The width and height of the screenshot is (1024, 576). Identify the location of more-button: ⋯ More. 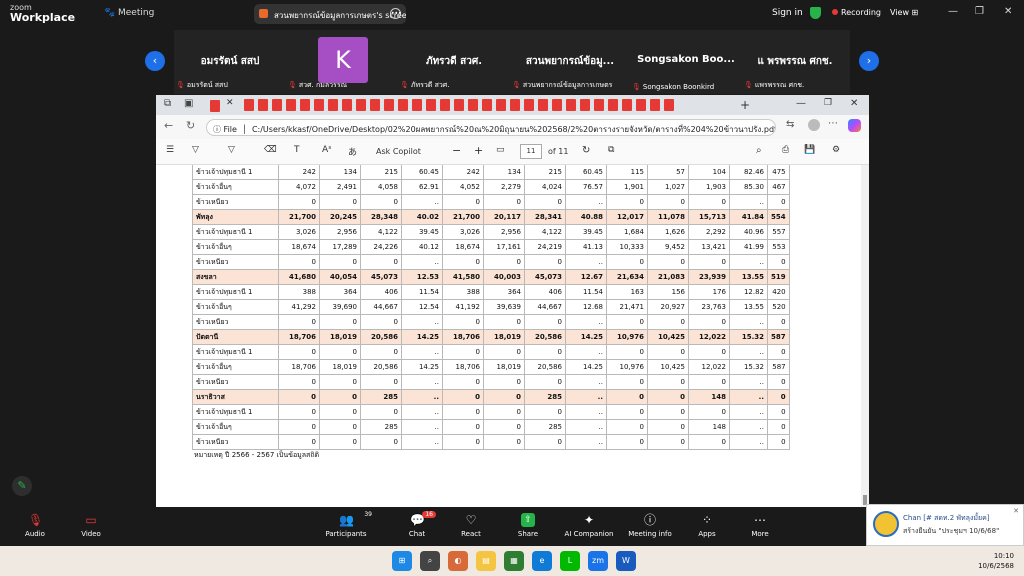
(760, 527).